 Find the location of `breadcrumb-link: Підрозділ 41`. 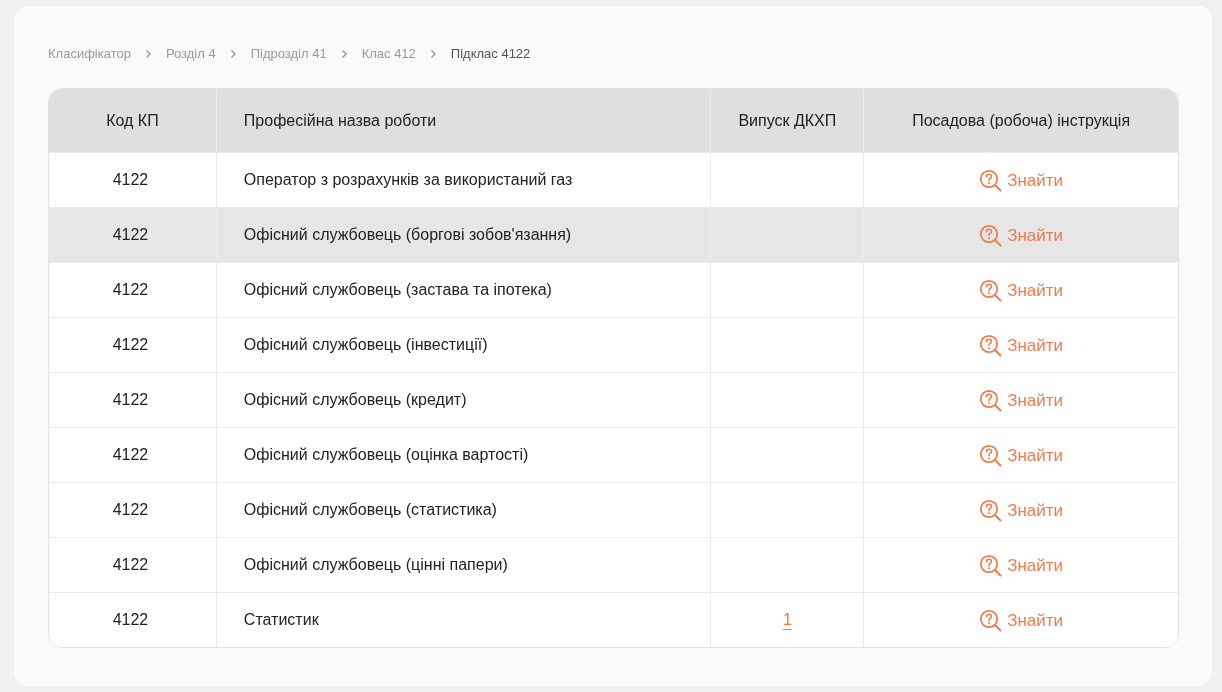

breadcrumb-link: Підрозділ 41 is located at coordinates (288, 54).